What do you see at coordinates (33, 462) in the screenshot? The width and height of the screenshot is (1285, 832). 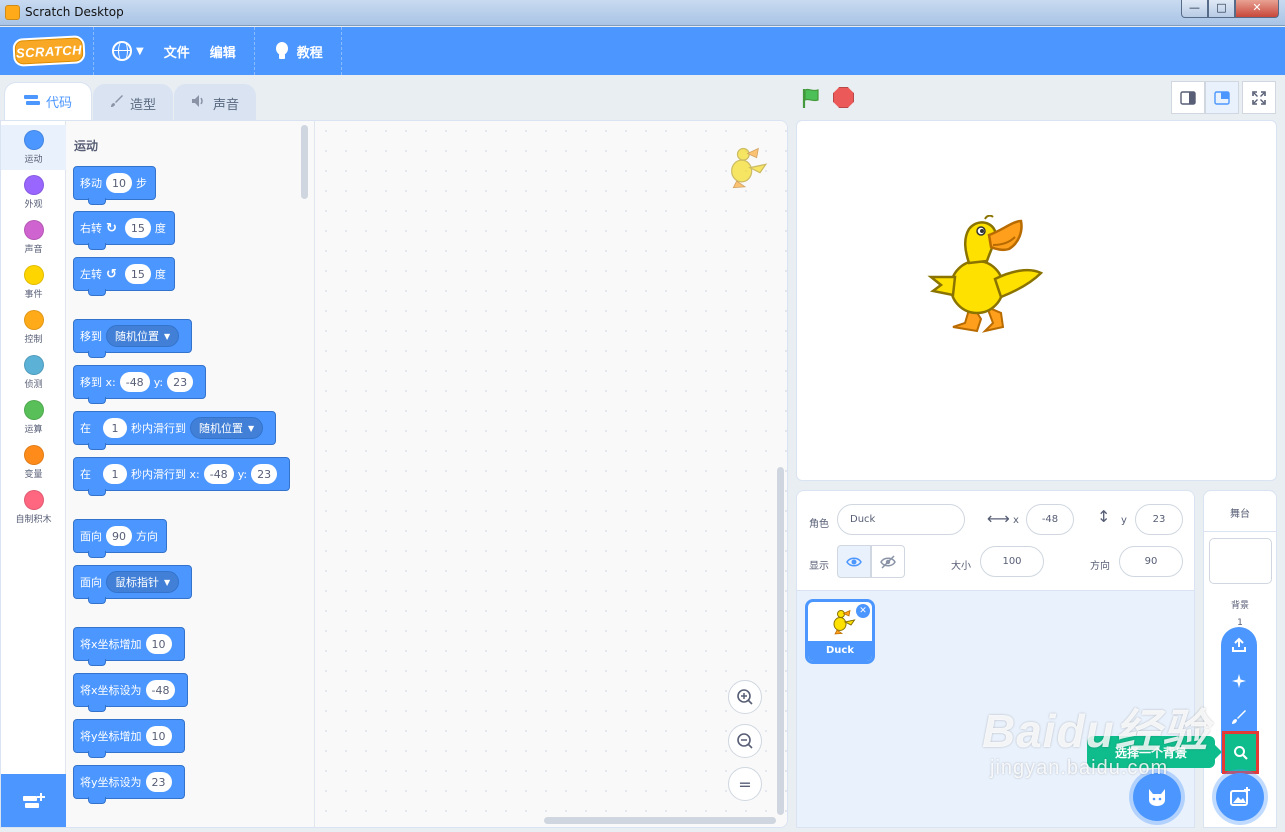 I see `category-variables: 变量` at bounding box center [33, 462].